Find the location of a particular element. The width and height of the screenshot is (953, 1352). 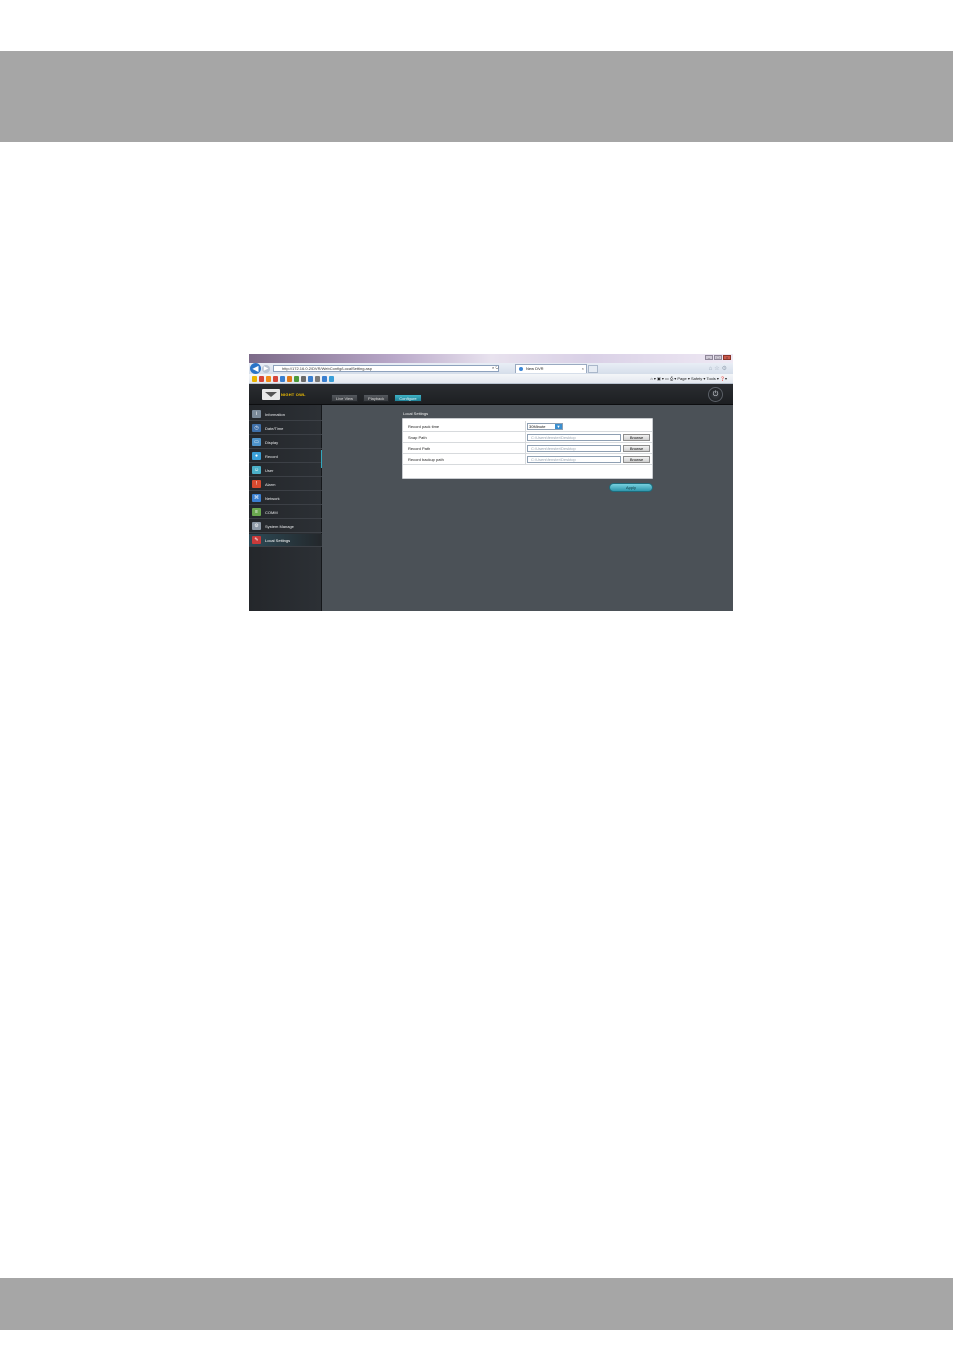

record-pack-time-select: 30Minute ▼ is located at coordinates (545, 426).